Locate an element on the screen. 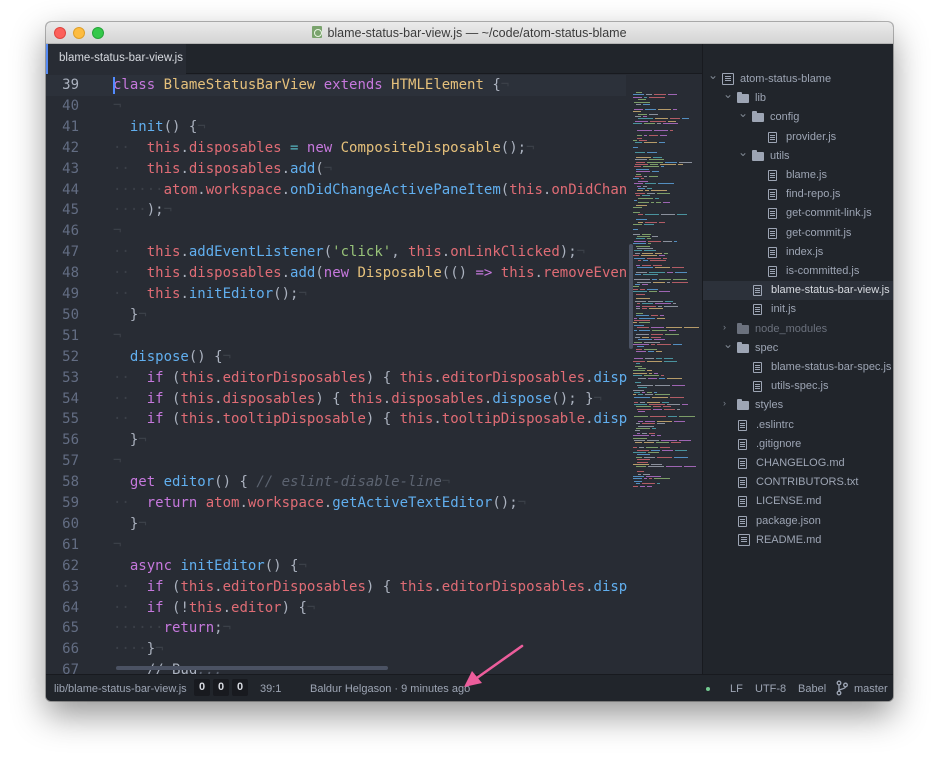  tree-item-get-commit-link-js: get-commit-link.js is located at coordinates (798, 213).